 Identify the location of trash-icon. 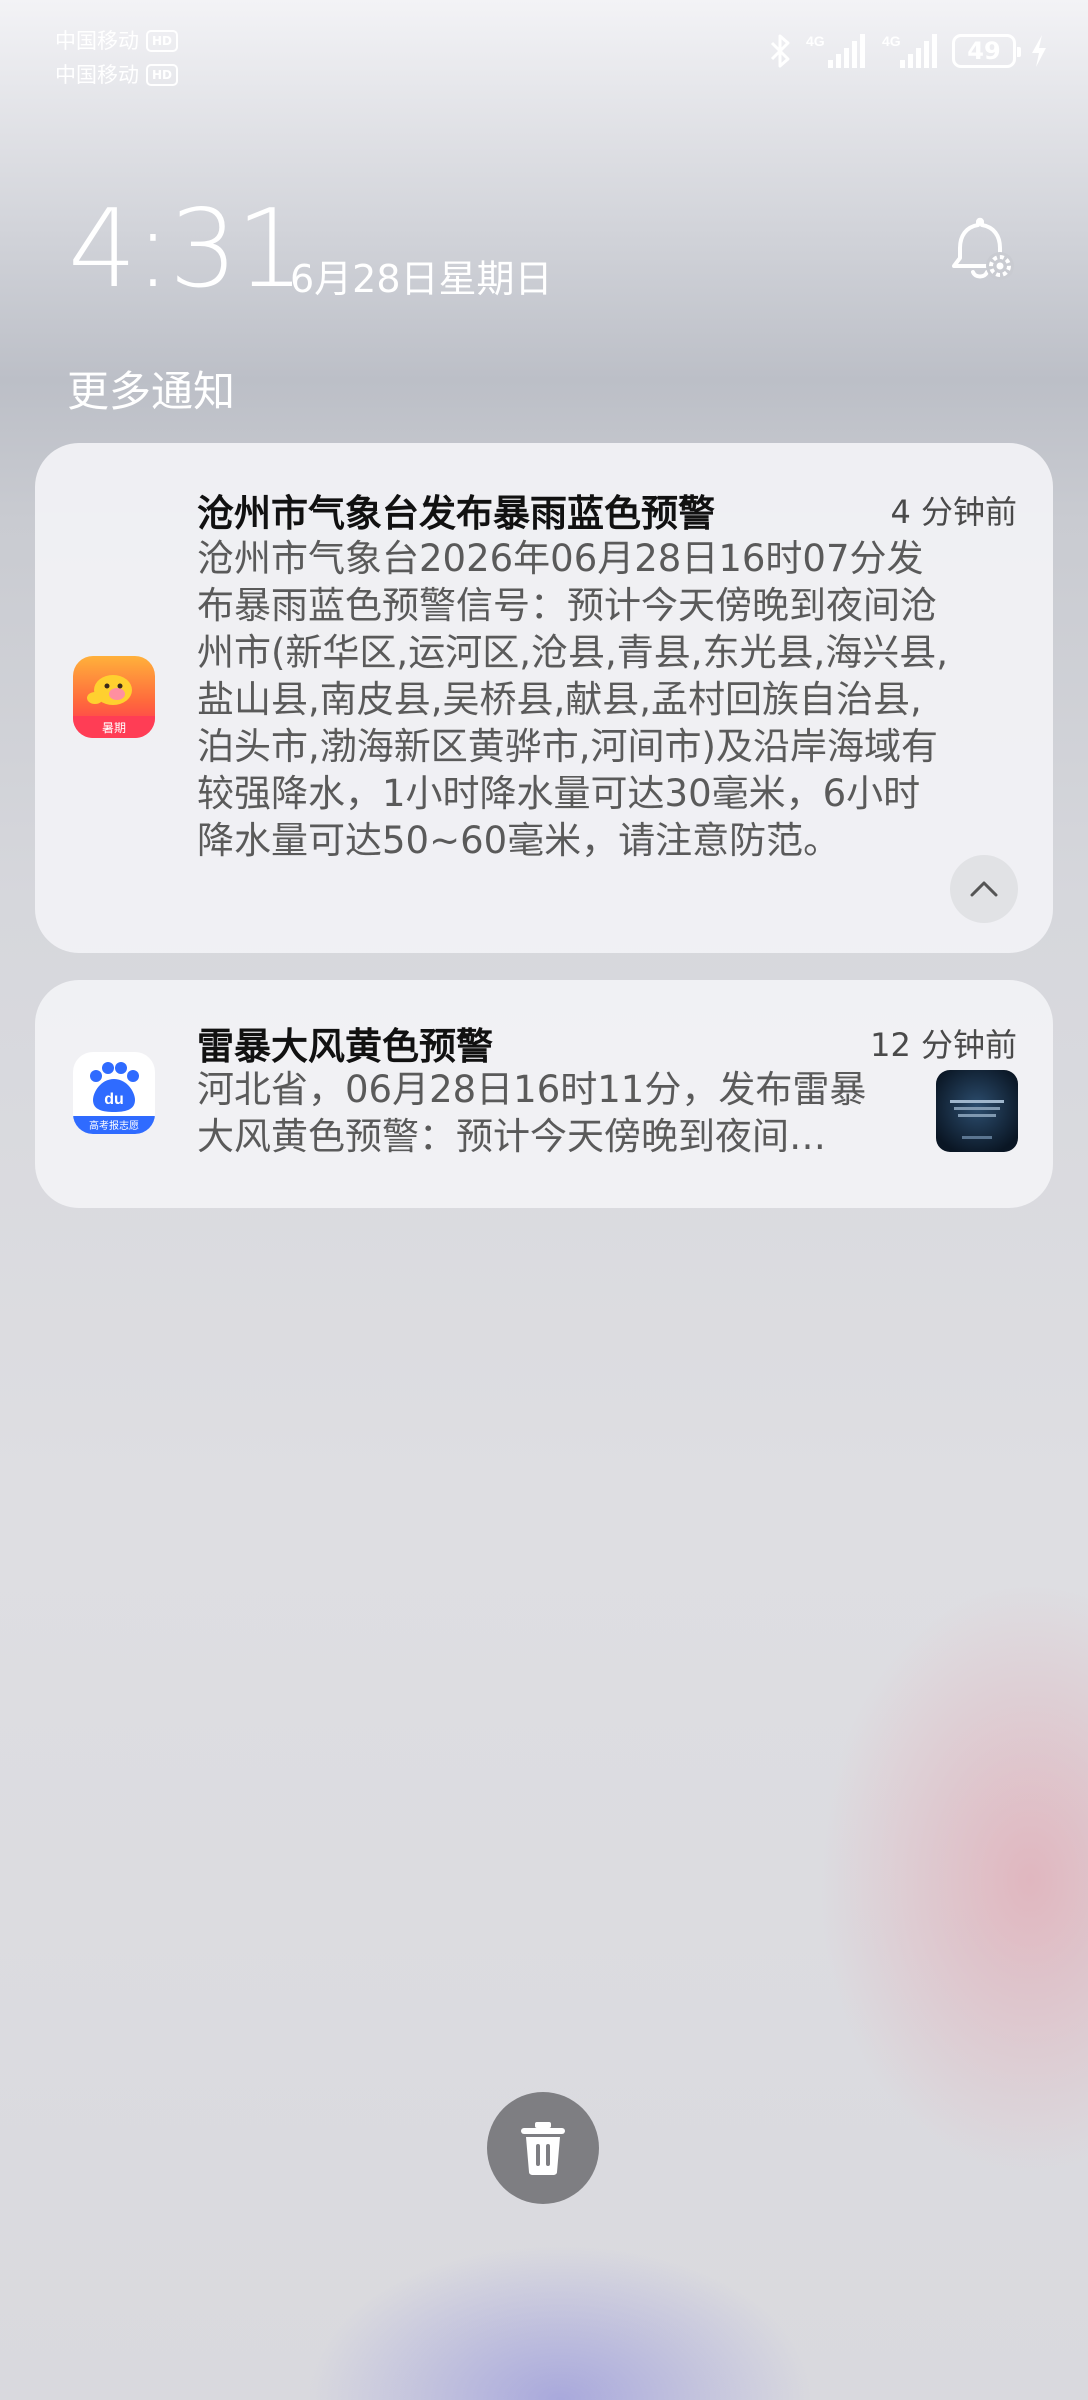
(543, 2148).